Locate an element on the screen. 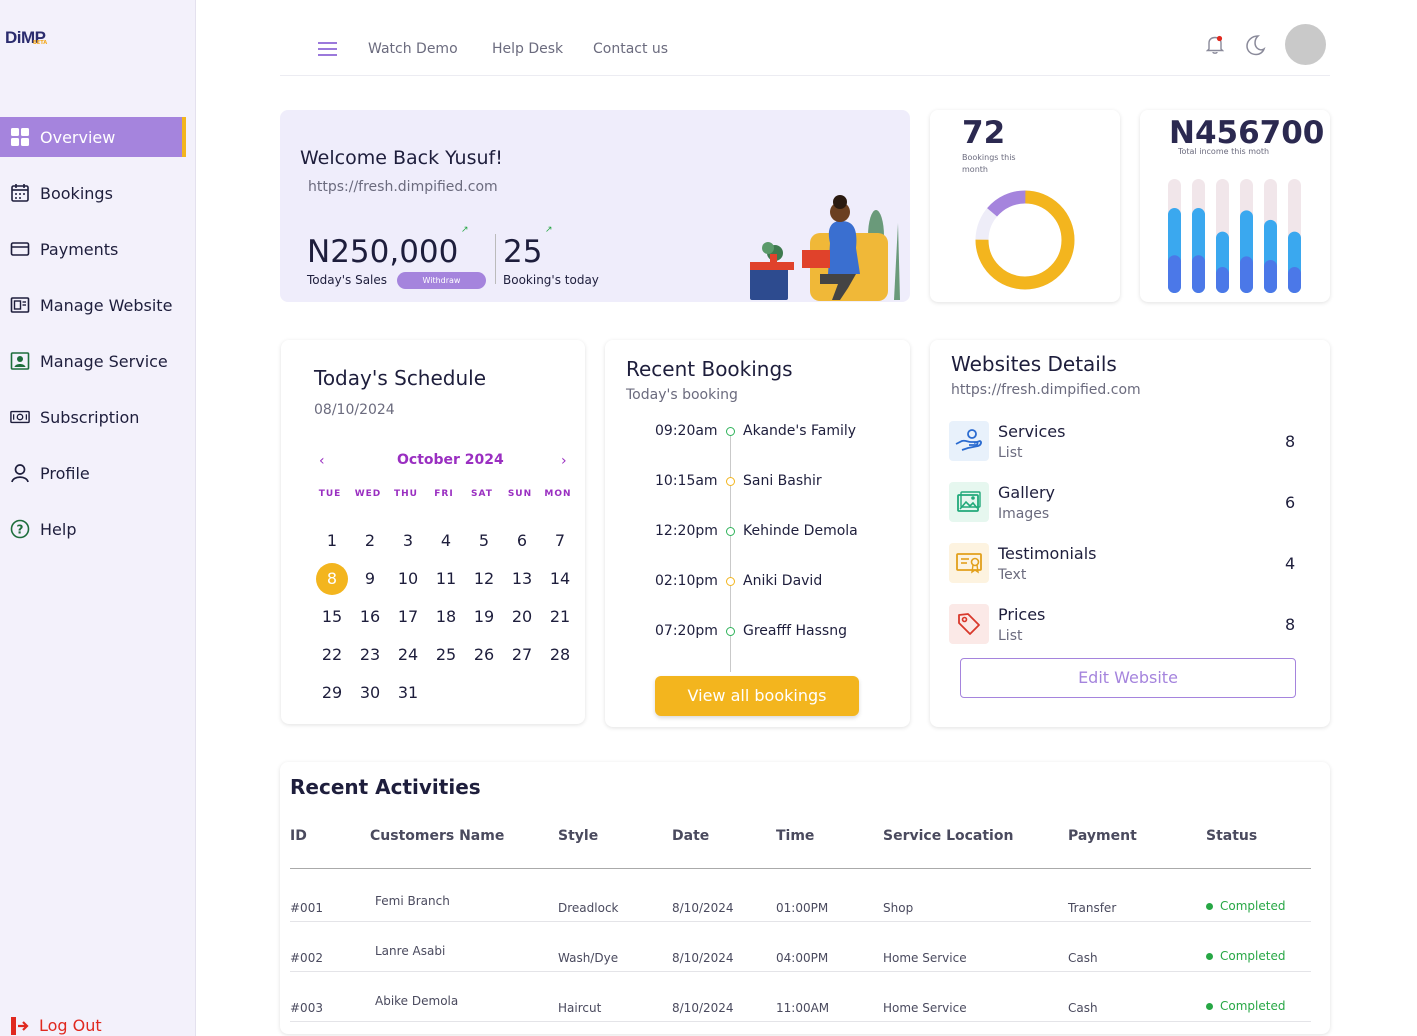 Image resolution: width=1417 pixels, height=1036 pixels. calendar-month: October 2024 is located at coordinates (450, 460).